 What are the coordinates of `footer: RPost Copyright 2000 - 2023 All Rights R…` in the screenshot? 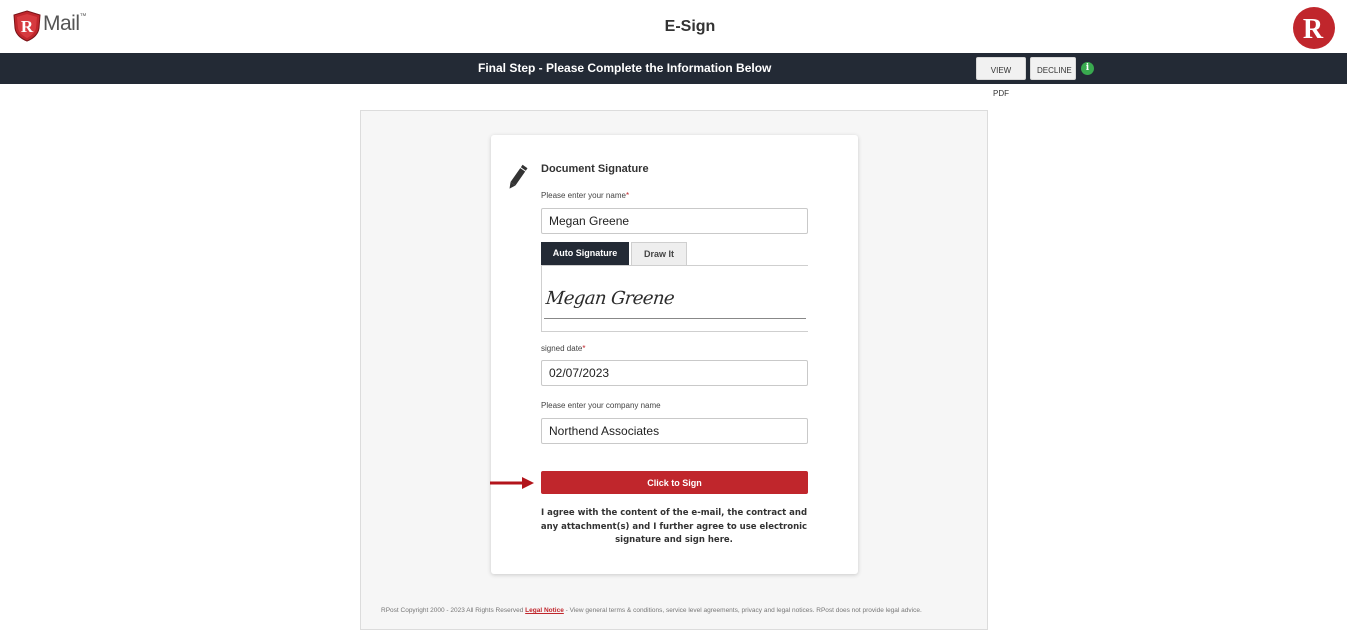 It's located at (681, 610).